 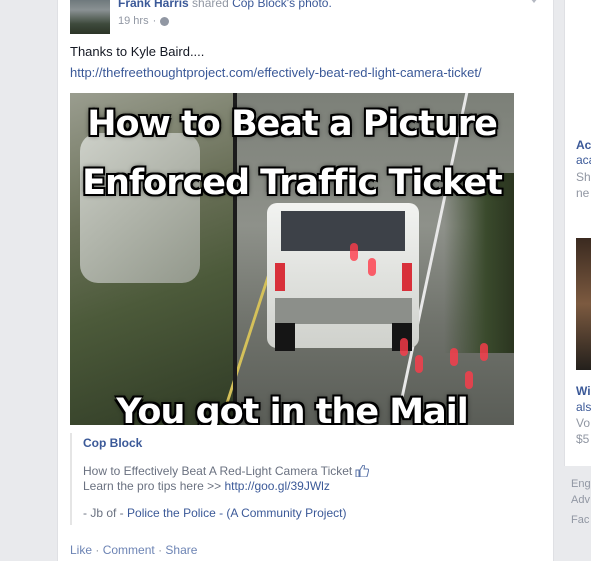 What do you see at coordinates (583, 177) in the screenshot?
I see `sidebar-ad-text: Sh` at bounding box center [583, 177].